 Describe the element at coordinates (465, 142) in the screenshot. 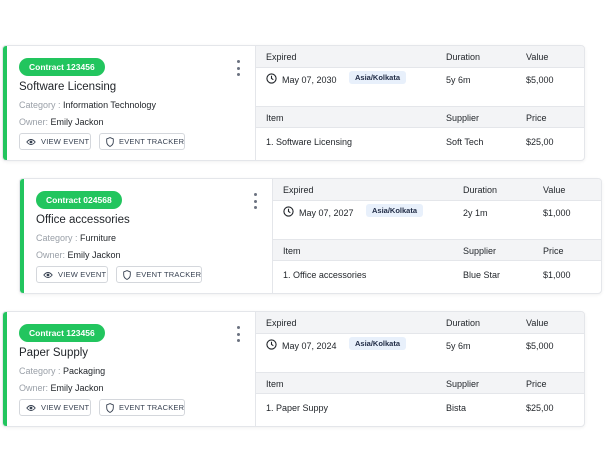

I see `supplier-name: Soft Tech` at that location.